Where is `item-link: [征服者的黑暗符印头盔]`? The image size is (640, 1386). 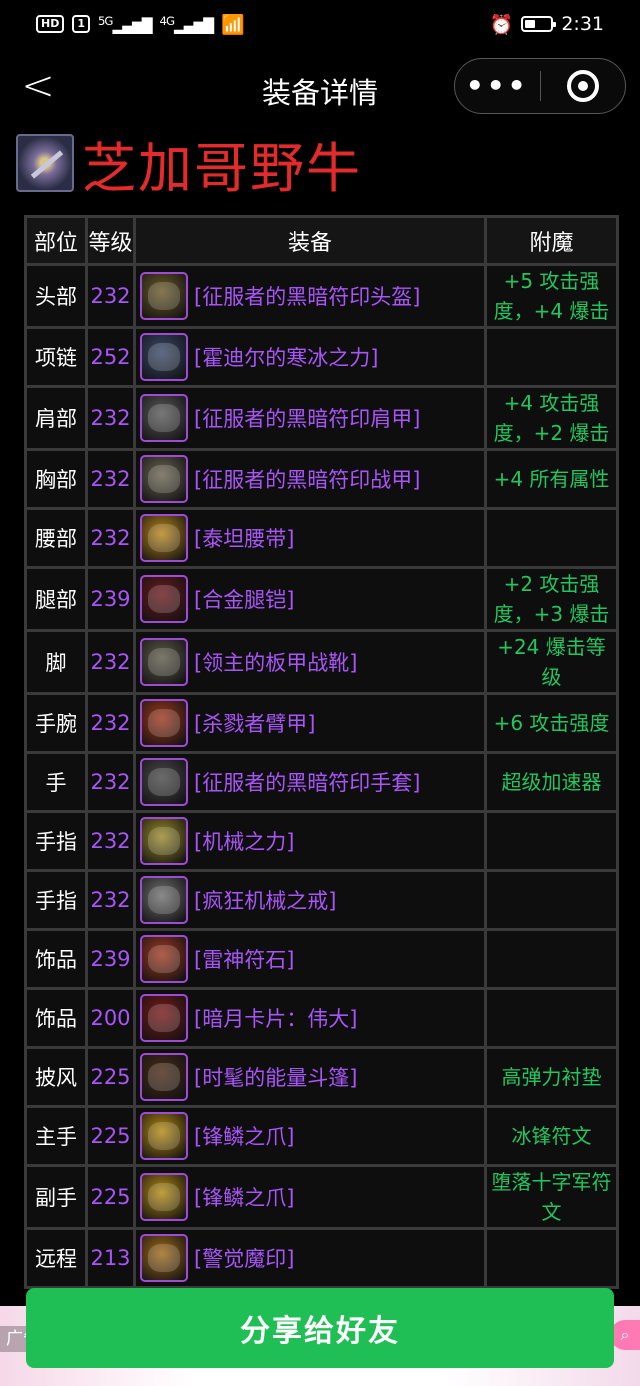 item-link: [征服者的黑暗符印头盔] is located at coordinates (310, 296).